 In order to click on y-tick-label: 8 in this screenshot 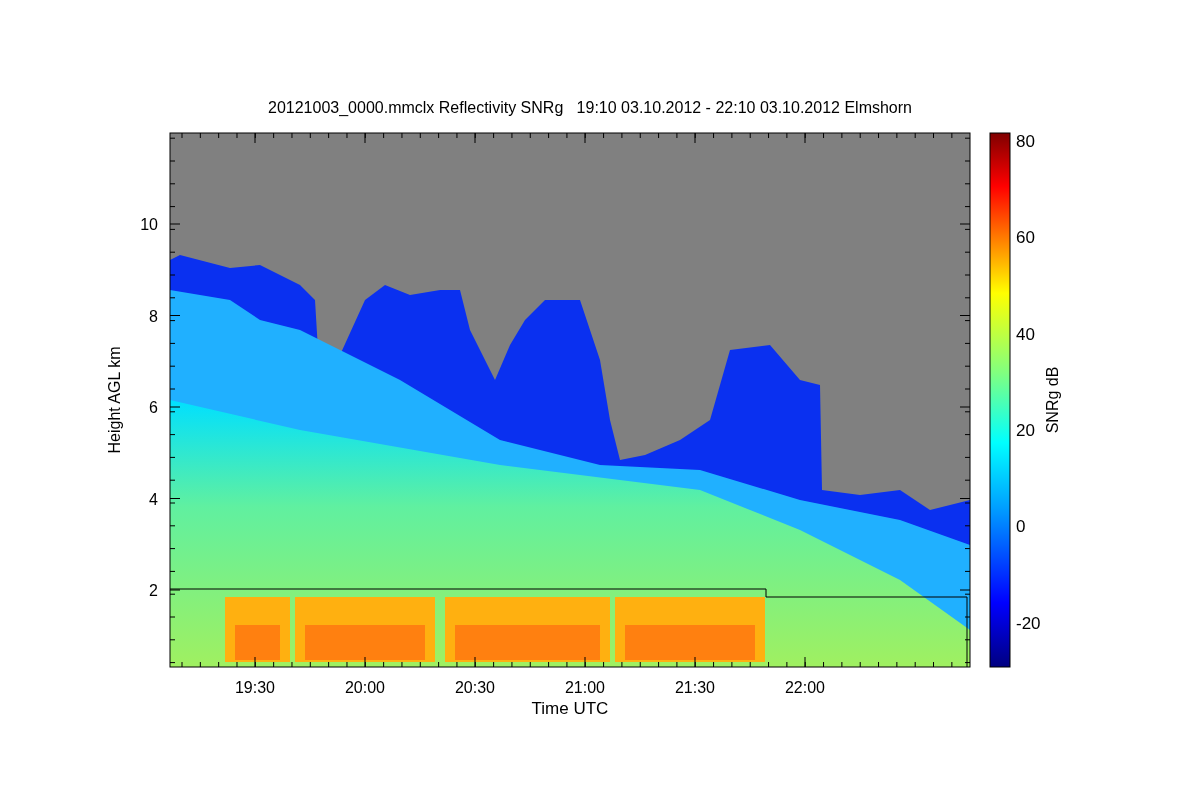, I will do `click(153, 316)`.